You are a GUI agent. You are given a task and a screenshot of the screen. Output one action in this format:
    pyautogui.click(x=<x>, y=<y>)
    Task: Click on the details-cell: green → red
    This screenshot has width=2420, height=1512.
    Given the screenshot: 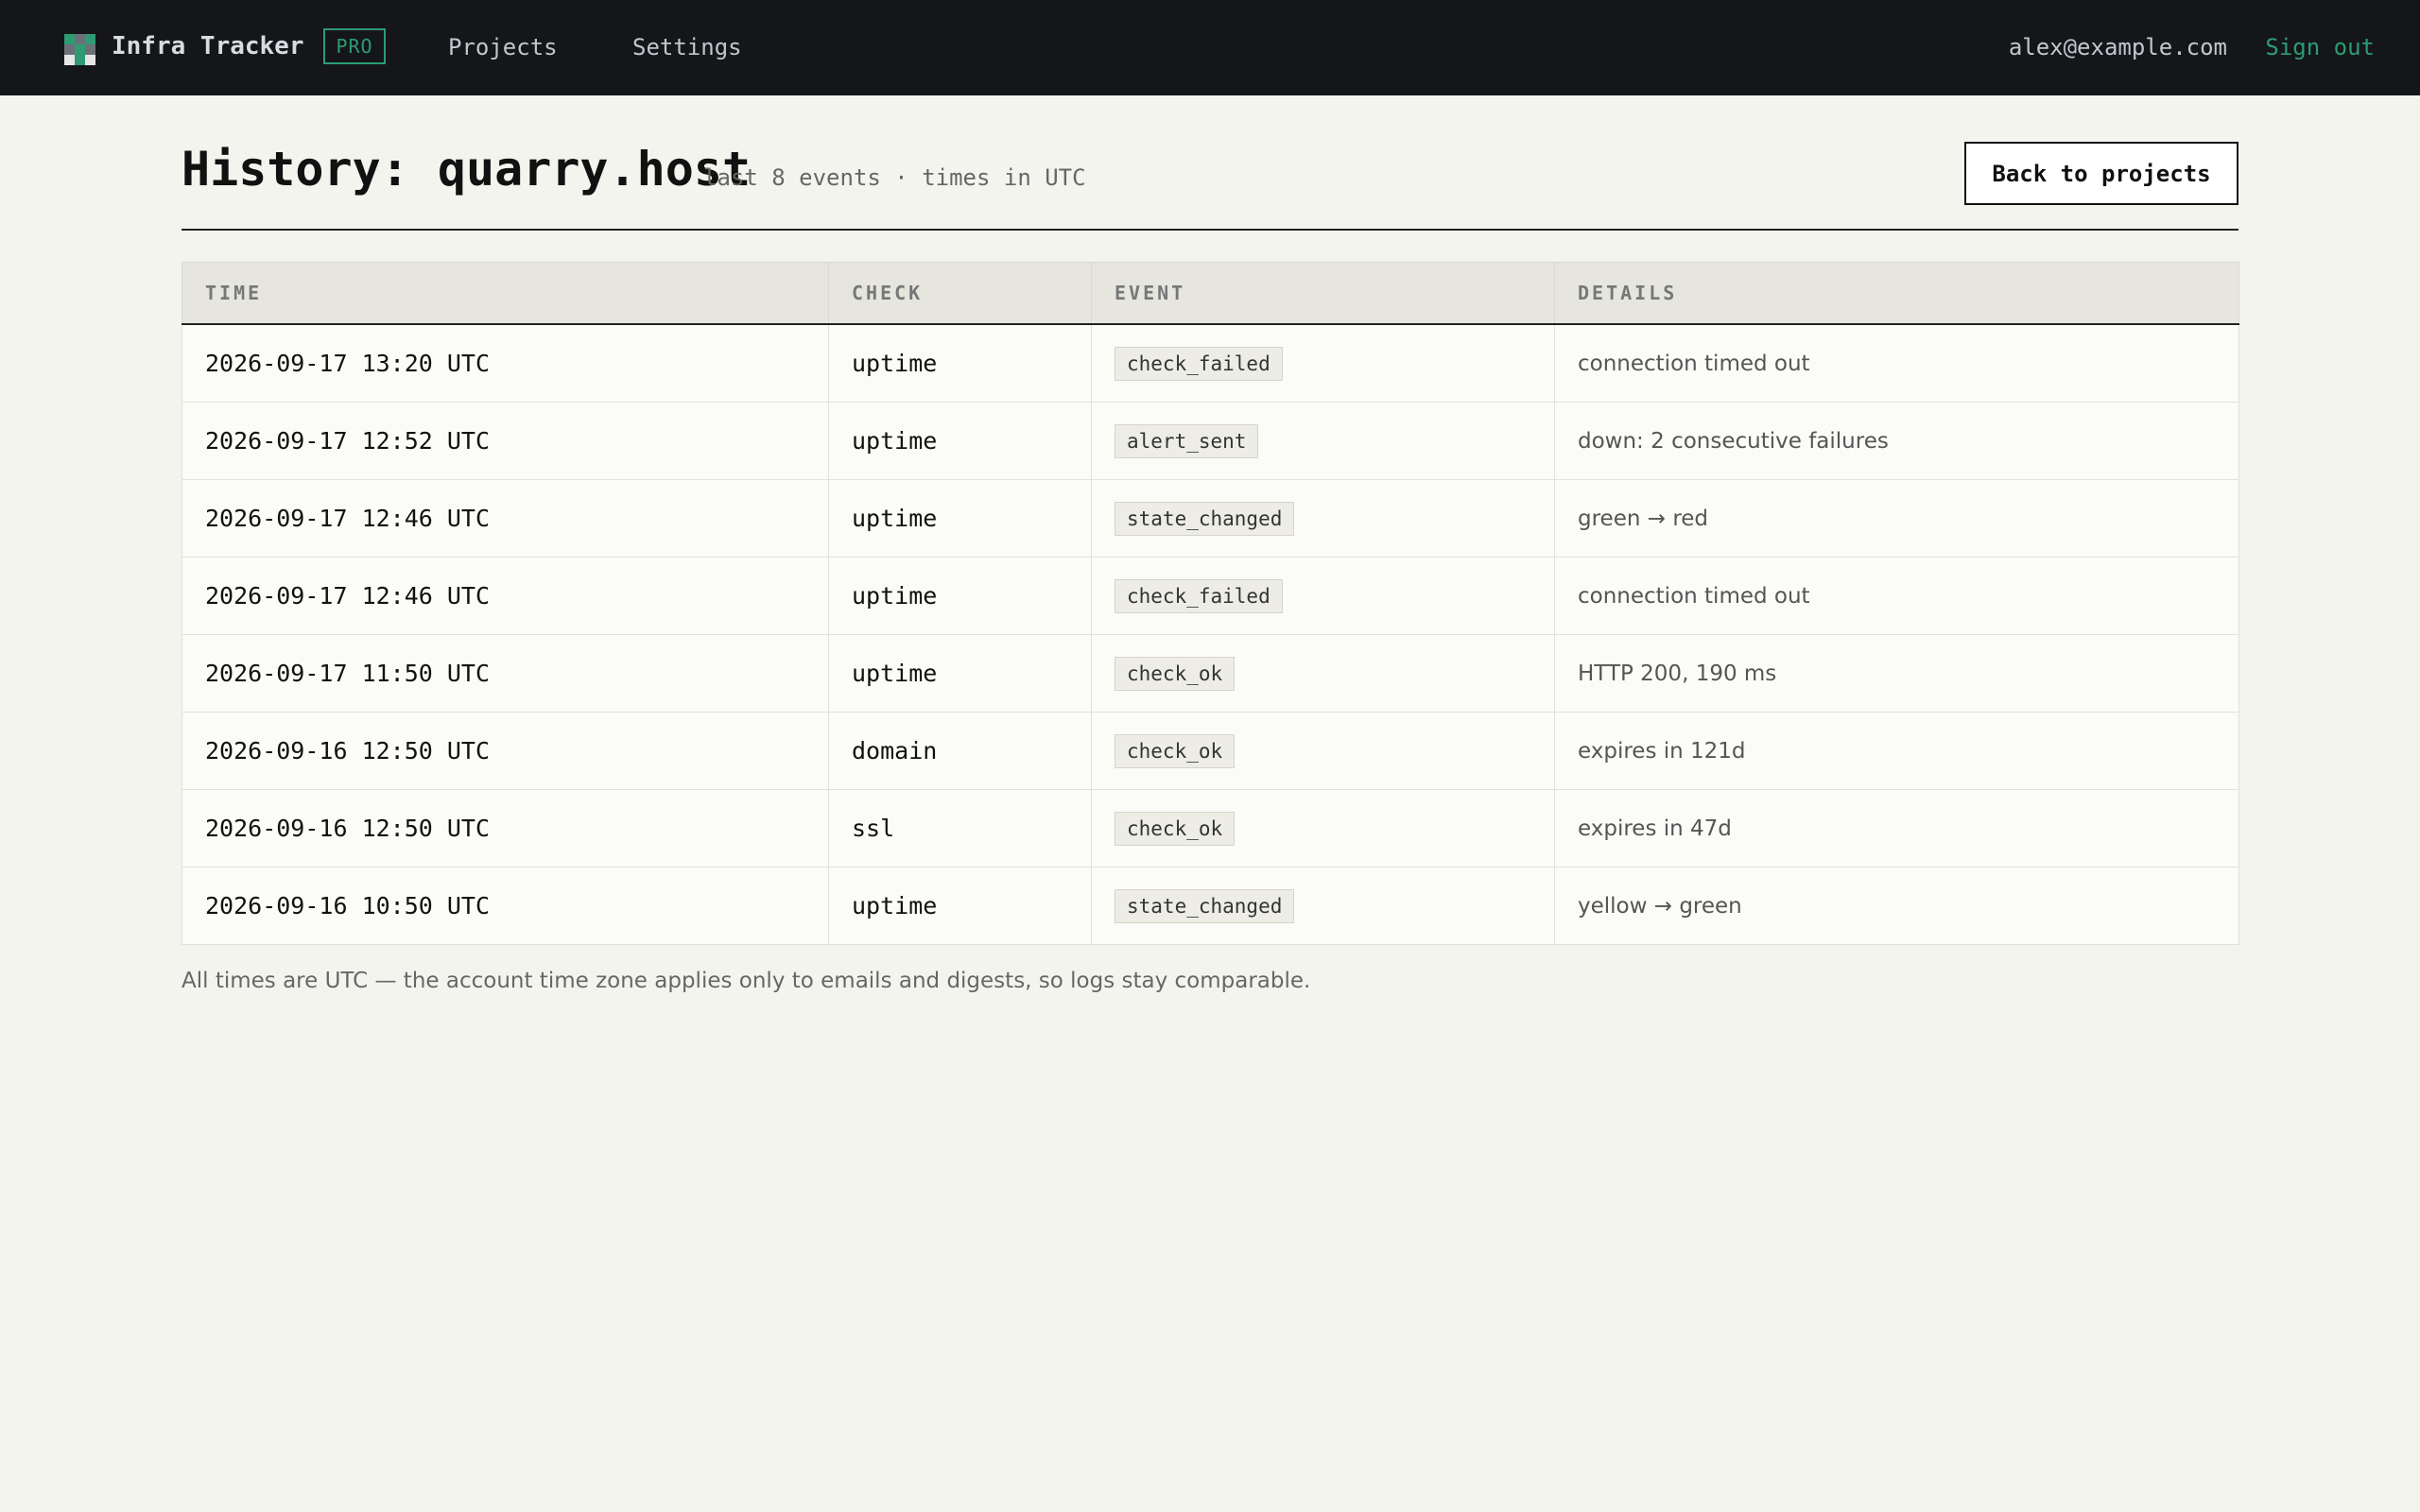 What is the action you would take?
    pyautogui.click(x=1896, y=518)
    